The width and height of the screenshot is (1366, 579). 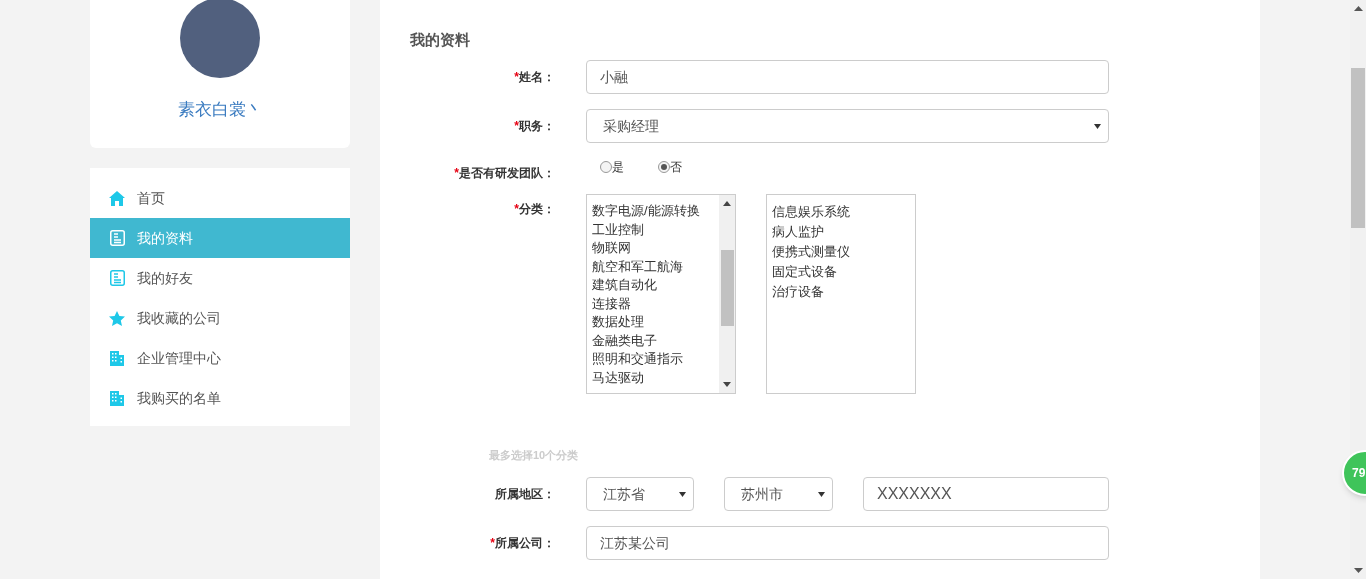 What do you see at coordinates (655, 285) in the screenshot?
I see `list-option: 建筑自动化` at bounding box center [655, 285].